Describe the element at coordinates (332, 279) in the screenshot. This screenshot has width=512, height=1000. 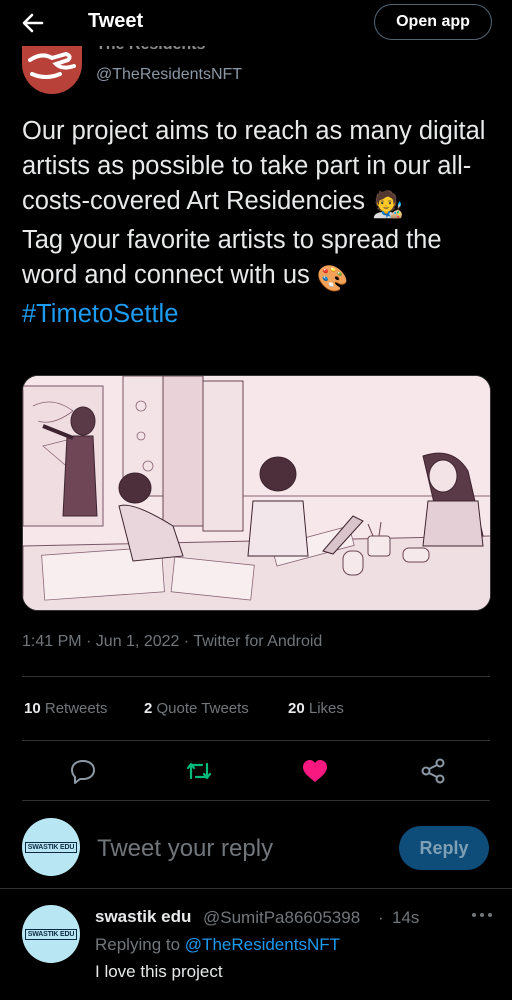
I see `palette-emoji: 🎨` at that location.